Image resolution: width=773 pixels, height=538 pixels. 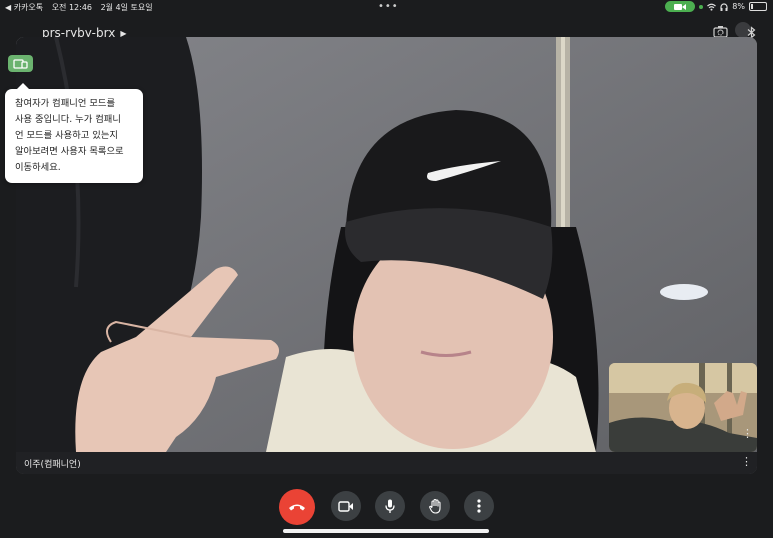 What do you see at coordinates (126, 7) in the screenshot?
I see `status-date: 2월 4일 토요일` at bounding box center [126, 7].